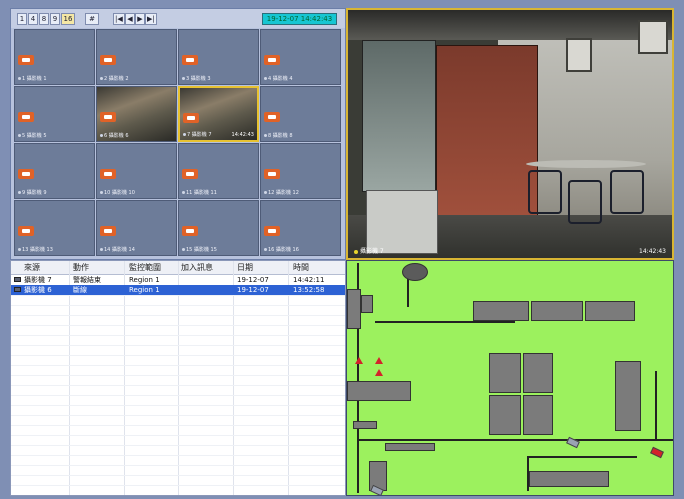  I want to click on col-region: 監控範圍, so click(145, 267).